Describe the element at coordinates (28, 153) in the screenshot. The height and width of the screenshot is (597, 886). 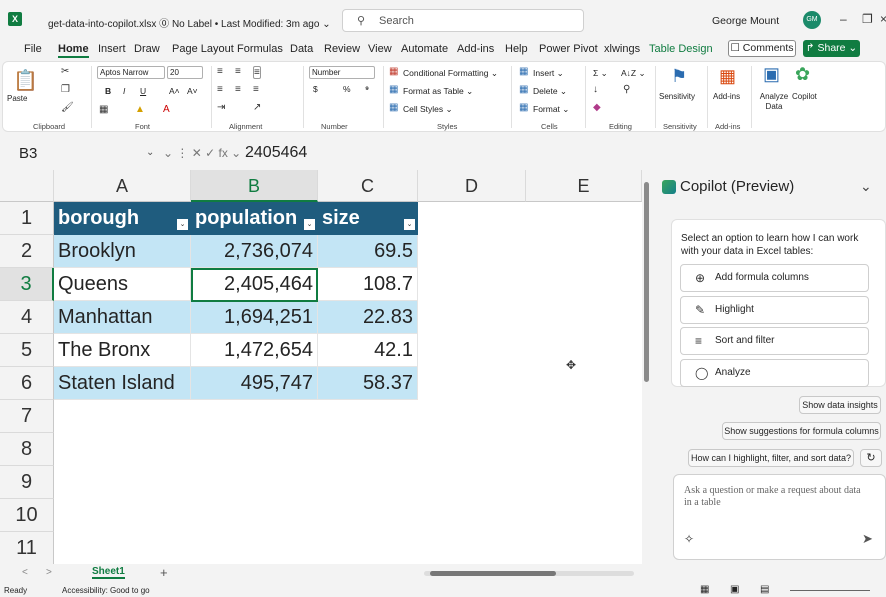
I see `name-box: B3` at that location.